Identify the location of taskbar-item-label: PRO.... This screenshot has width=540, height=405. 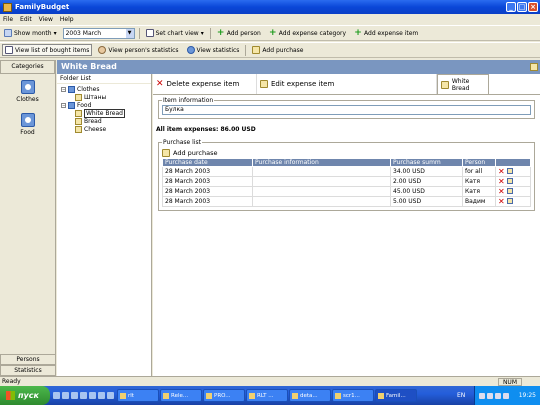
(222, 395).